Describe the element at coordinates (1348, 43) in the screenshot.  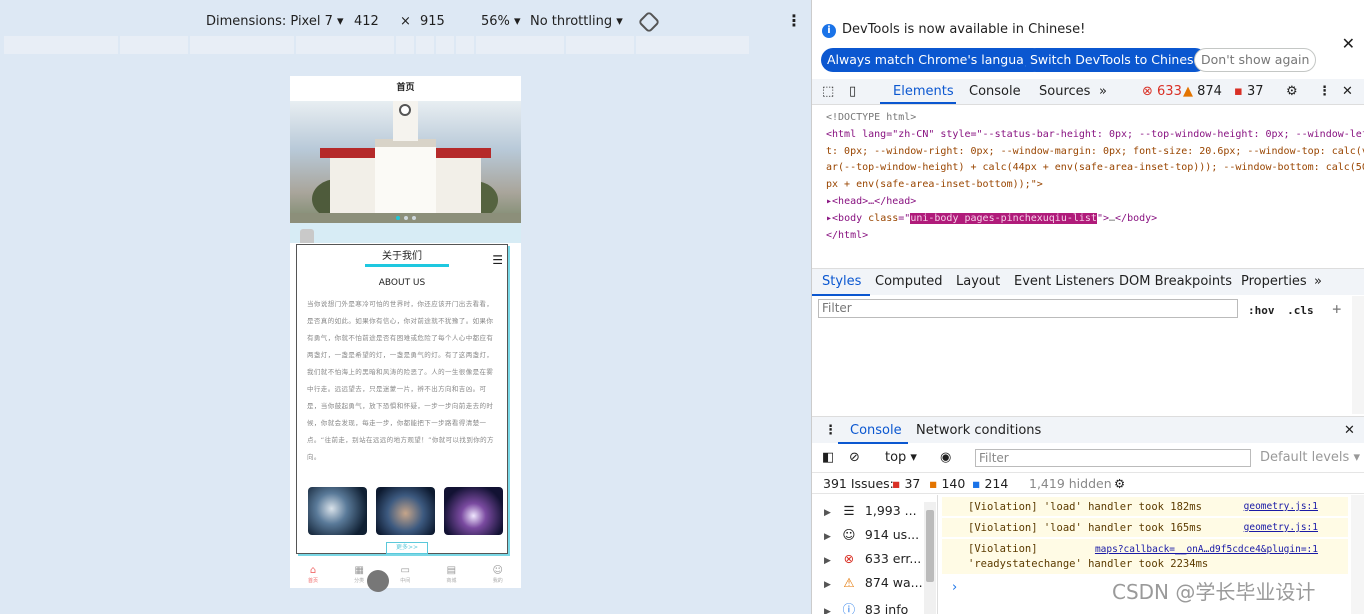
I see `close-icon: ✕` at that location.